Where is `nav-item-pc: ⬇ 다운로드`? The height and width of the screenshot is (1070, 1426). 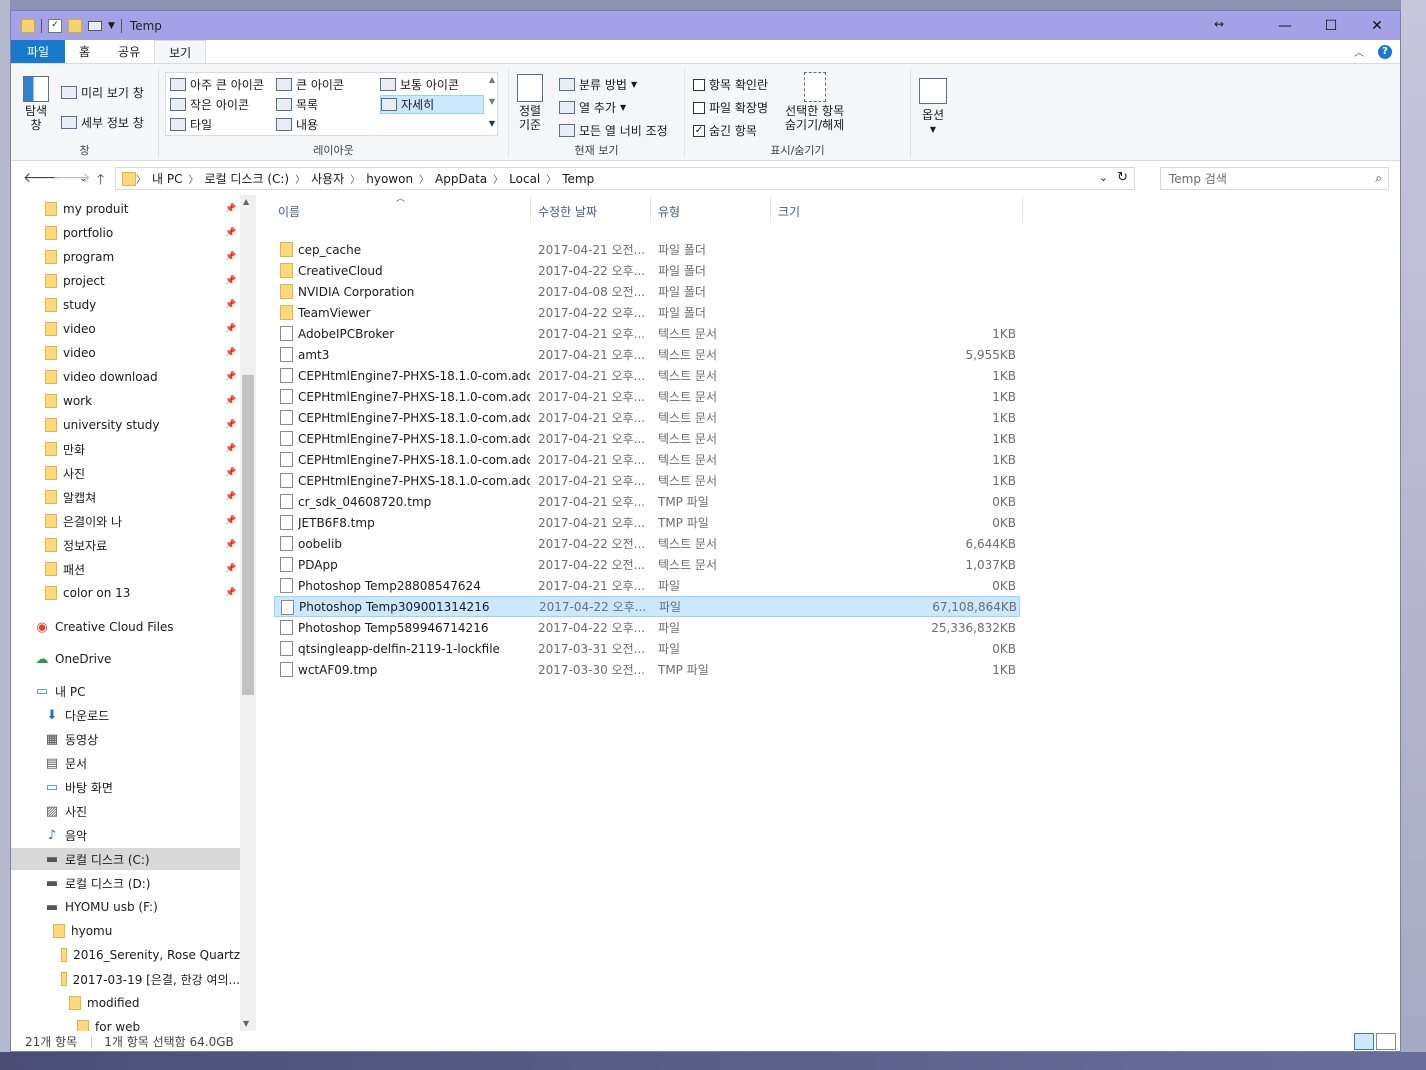
nav-item-pc: ⬇ 다운로드 is located at coordinates (125, 715).